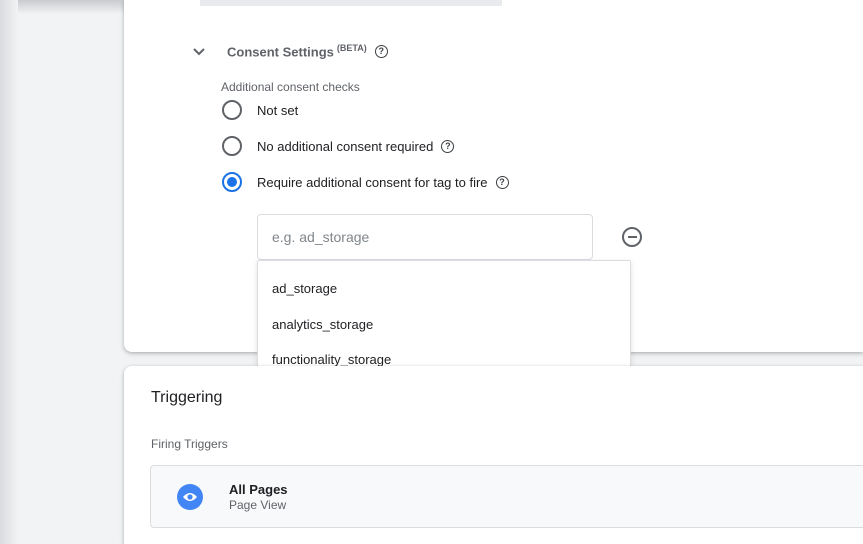  Describe the element at coordinates (632, 237) in the screenshot. I see `remove-circle-icon` at that location.